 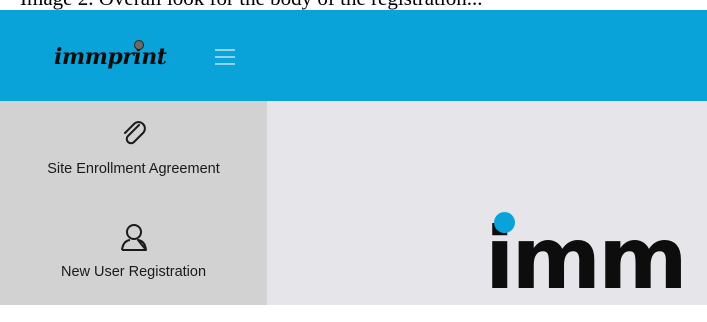 I want to click on logo-text: immprint, so click(x=110, y=57).